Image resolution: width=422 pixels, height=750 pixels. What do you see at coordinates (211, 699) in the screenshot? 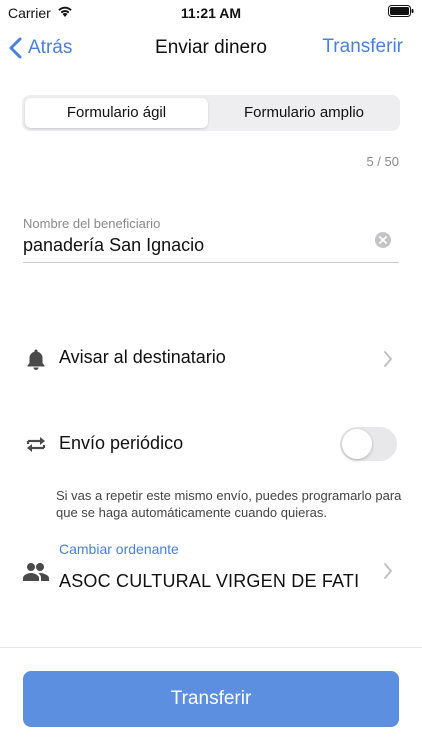
I see `transfer-button: Transferir` at bounding box center [211, 699].